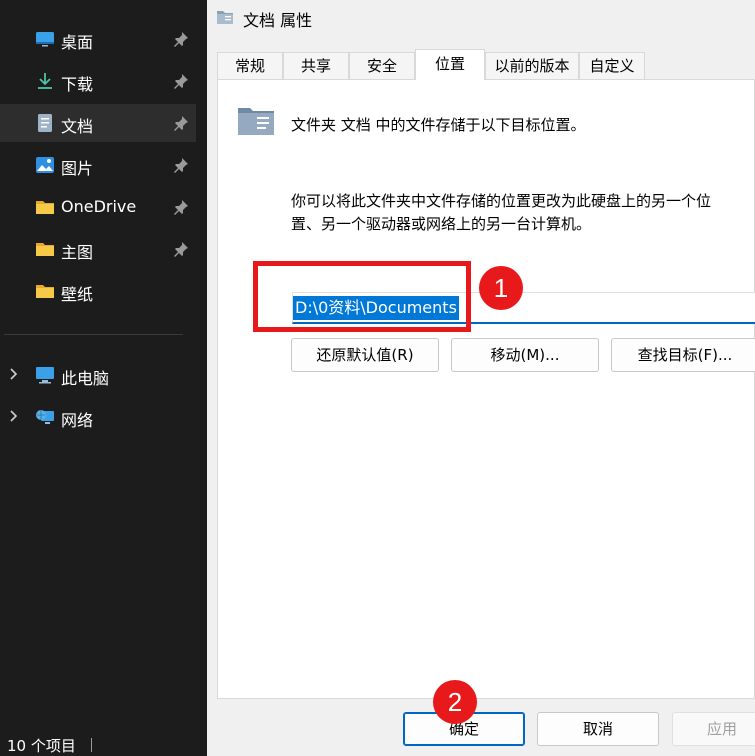 The image size is (755, 756). What do you see at coordinates (98, 123) in the screenshot?
I see `nav-item-documents: 文档` at bounding box center [98, 123].